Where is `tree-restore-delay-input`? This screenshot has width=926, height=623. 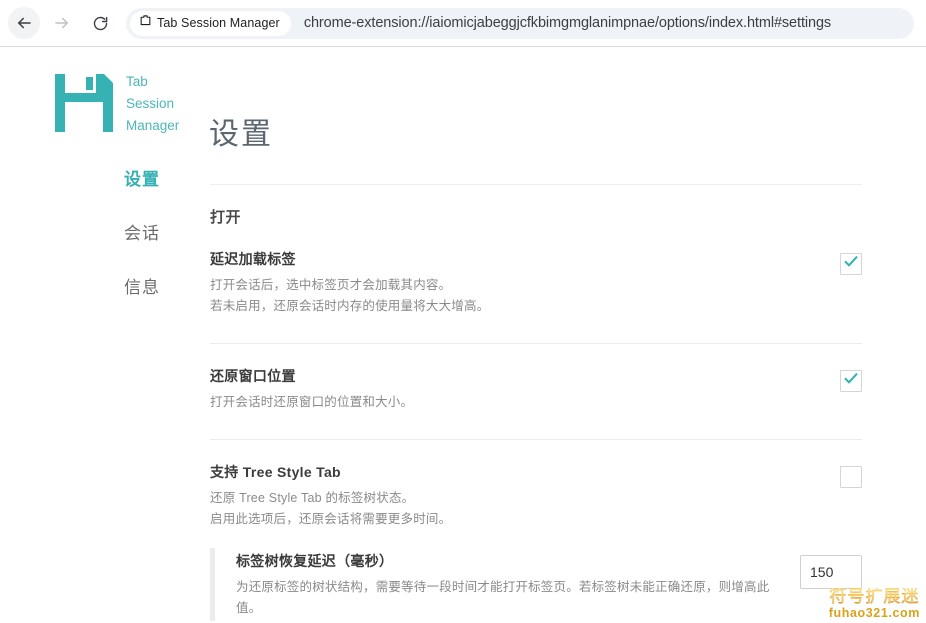 tree-restore-delay-input is located at coordinates (831, 572).